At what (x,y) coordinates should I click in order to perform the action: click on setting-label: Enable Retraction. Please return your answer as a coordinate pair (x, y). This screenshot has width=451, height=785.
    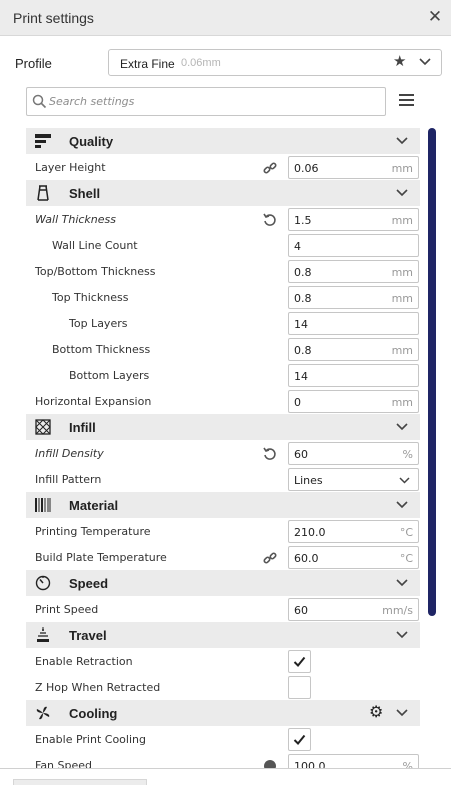
    Looking at the image, I should click on (84, 661).